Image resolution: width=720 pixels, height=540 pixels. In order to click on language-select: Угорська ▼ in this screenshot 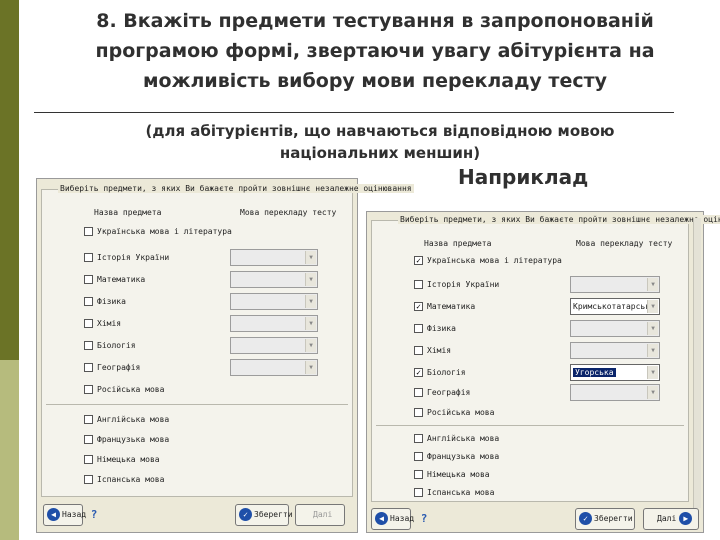, I will do `click(615, 372)`.